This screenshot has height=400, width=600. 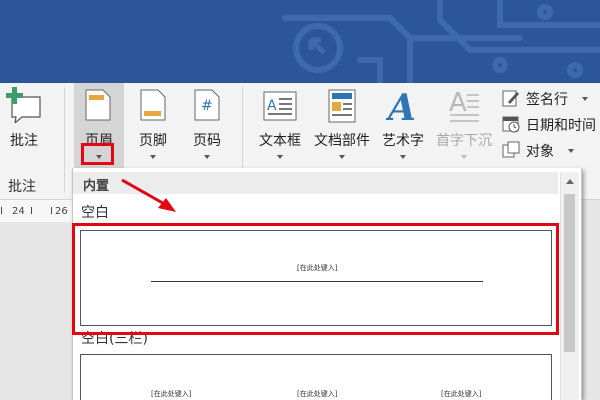 What do you see at coordinates (207, 157) in the screenshot?
I see `page-number-dropdown-arrow` at bounding box center [207, 157].